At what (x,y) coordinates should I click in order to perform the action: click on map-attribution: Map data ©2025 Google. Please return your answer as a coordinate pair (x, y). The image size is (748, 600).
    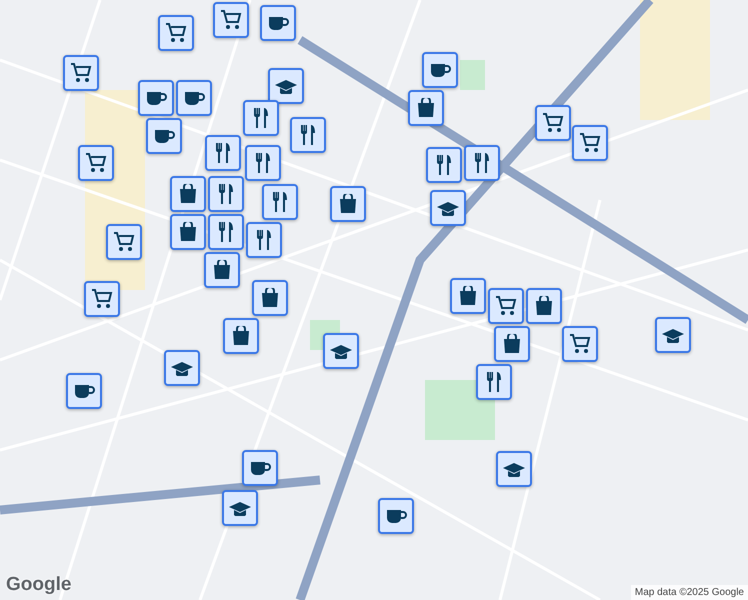
    Looking at the image, I should click on (689, 592).